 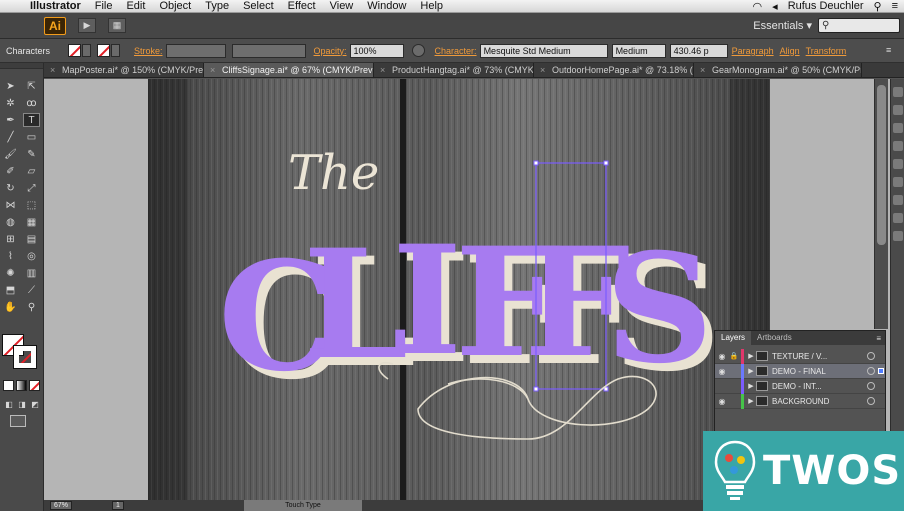 I want to click on width-tool-icon: ⋈, so click(x=10, y=205).